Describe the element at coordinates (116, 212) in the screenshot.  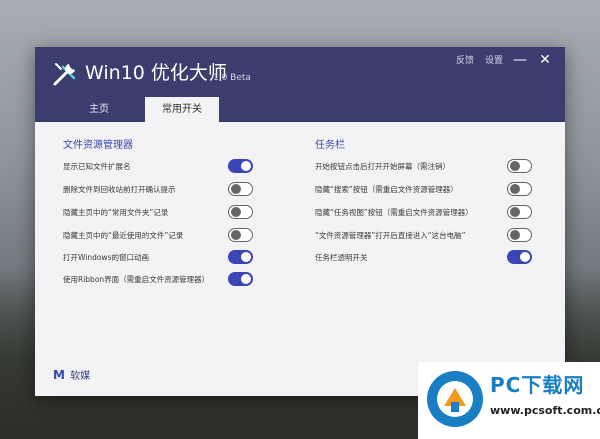
I see `switch-label: 隐藏主页中的“常用文件夹”记录` at that location.